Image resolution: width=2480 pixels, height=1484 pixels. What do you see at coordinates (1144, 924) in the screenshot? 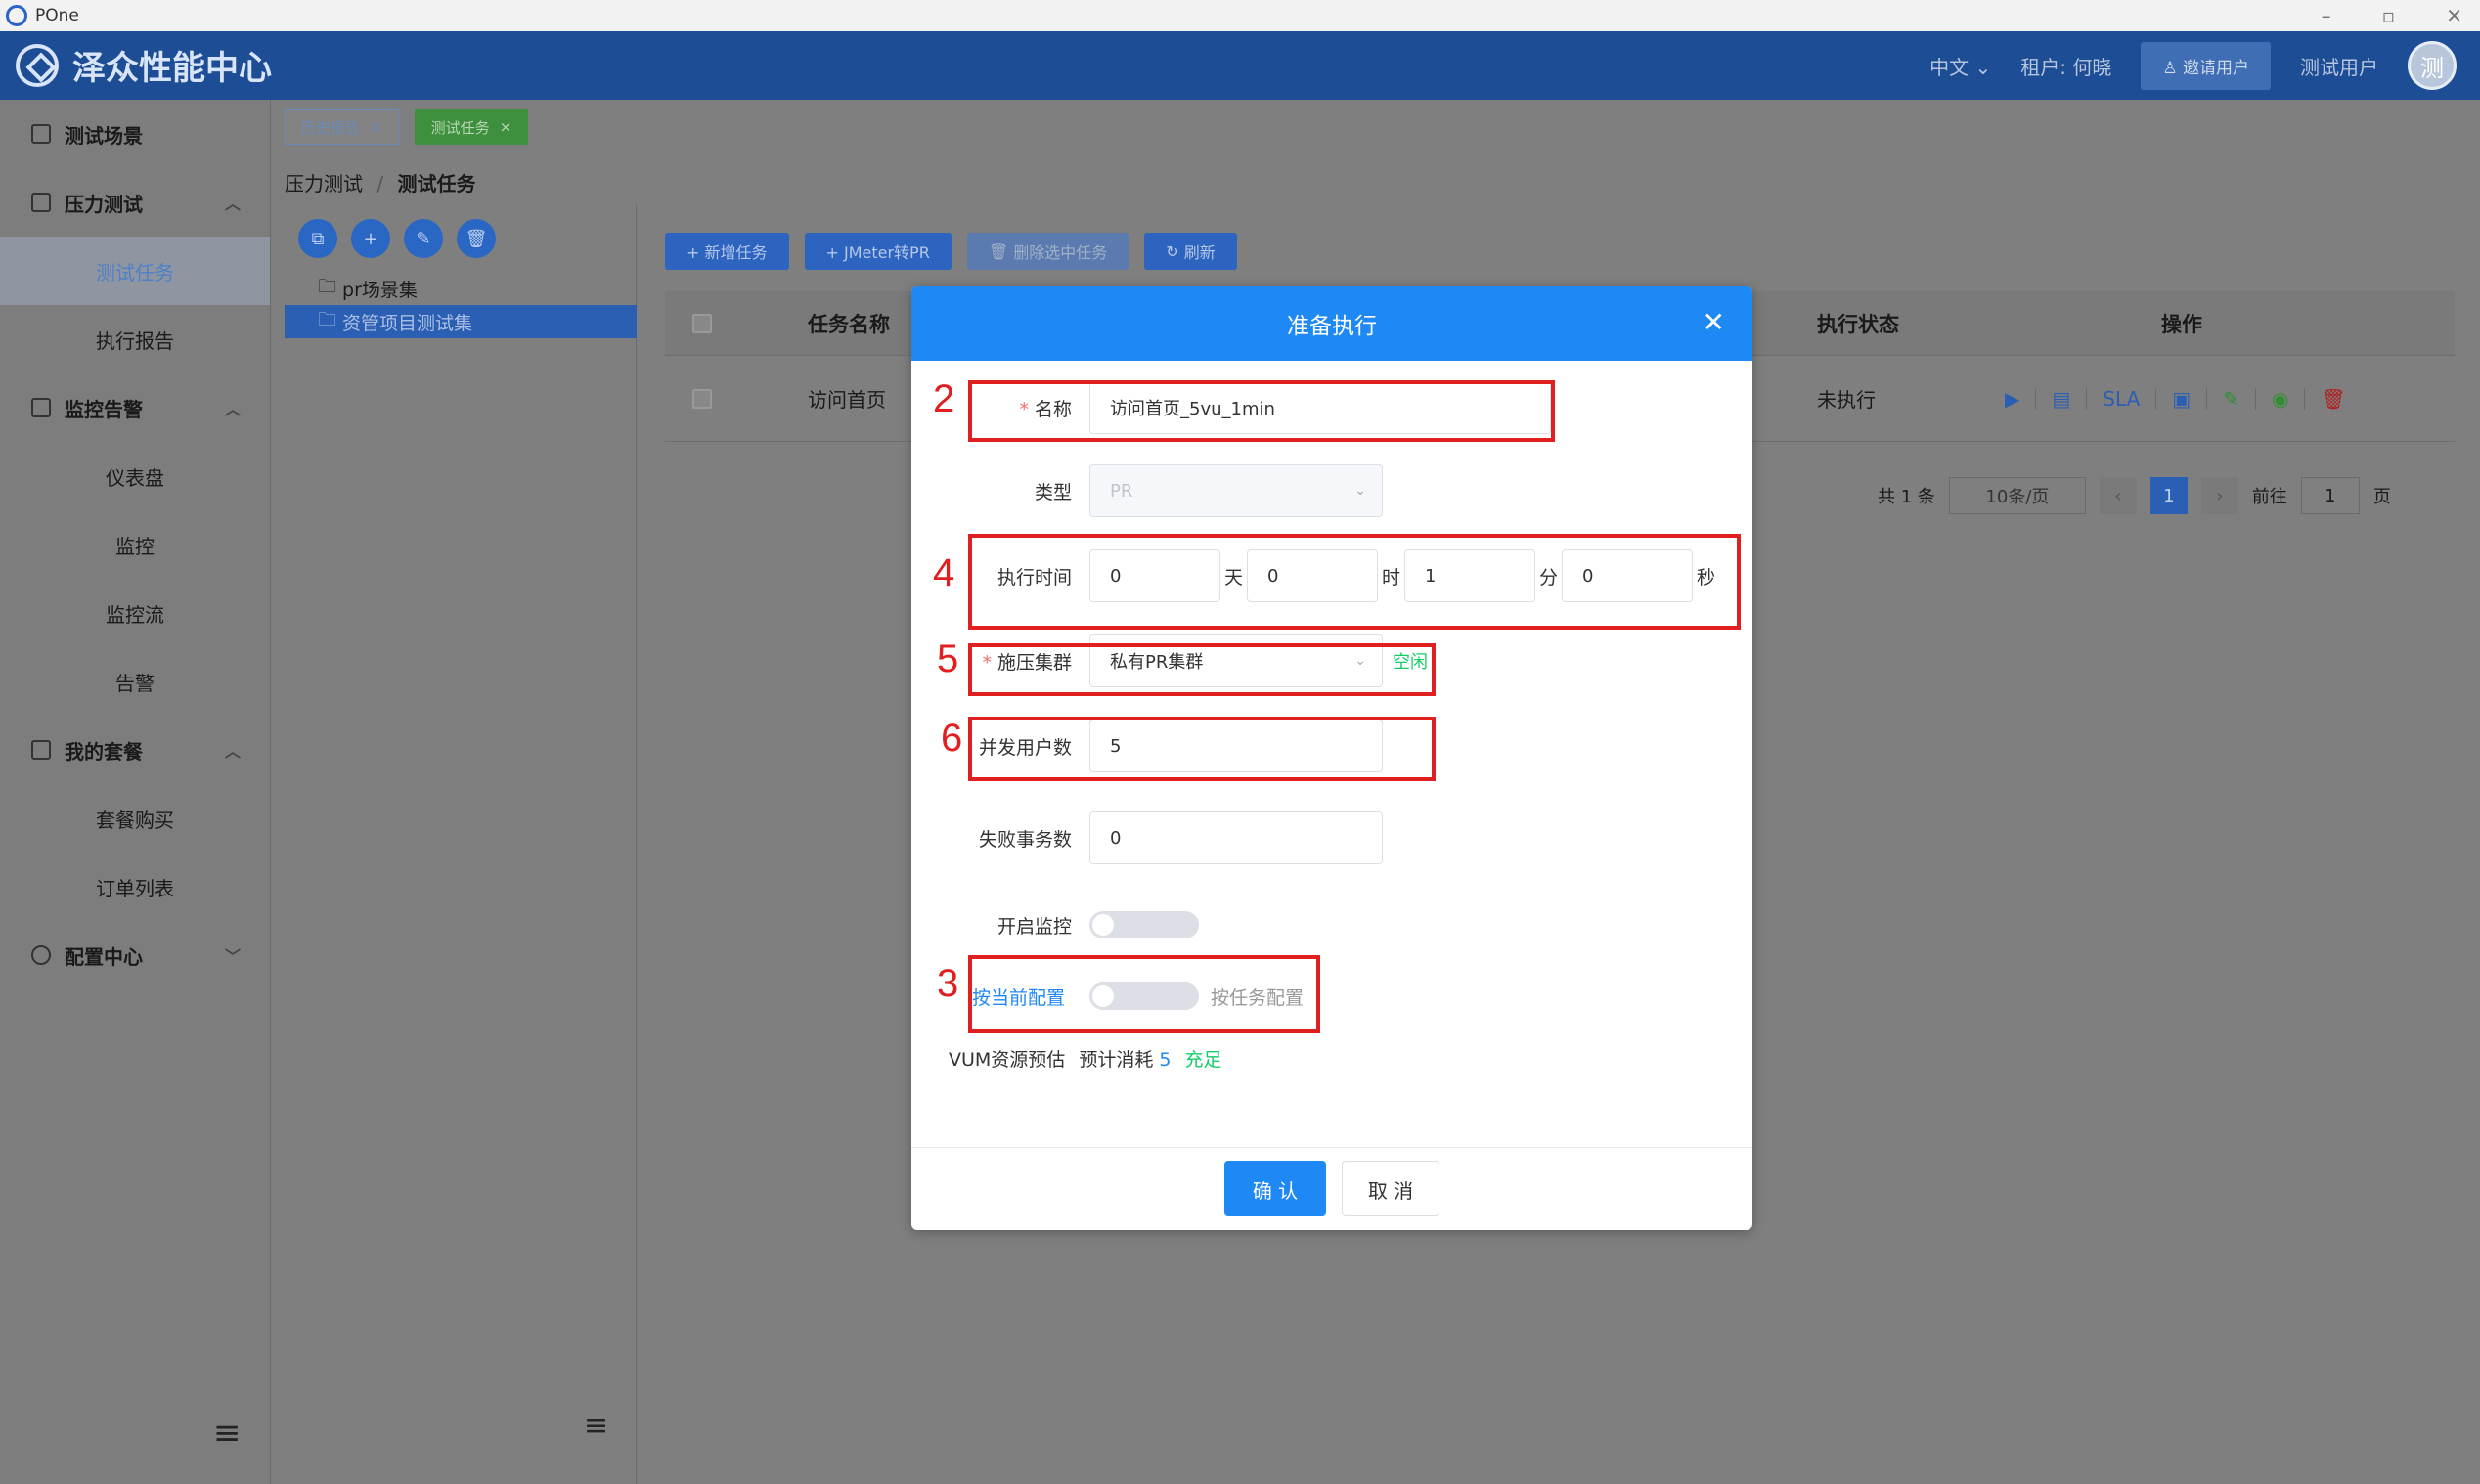
I see `monitor-toggle` at bounding box center [1144, 924].